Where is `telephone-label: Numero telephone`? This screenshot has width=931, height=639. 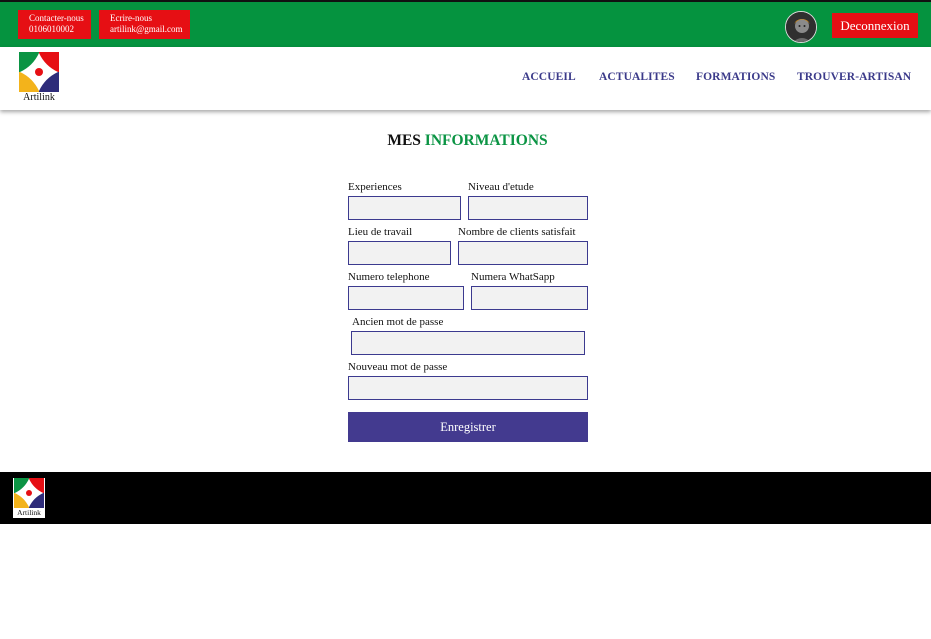 telephone-label: Numero telephone is located at coordinates (389, 277).